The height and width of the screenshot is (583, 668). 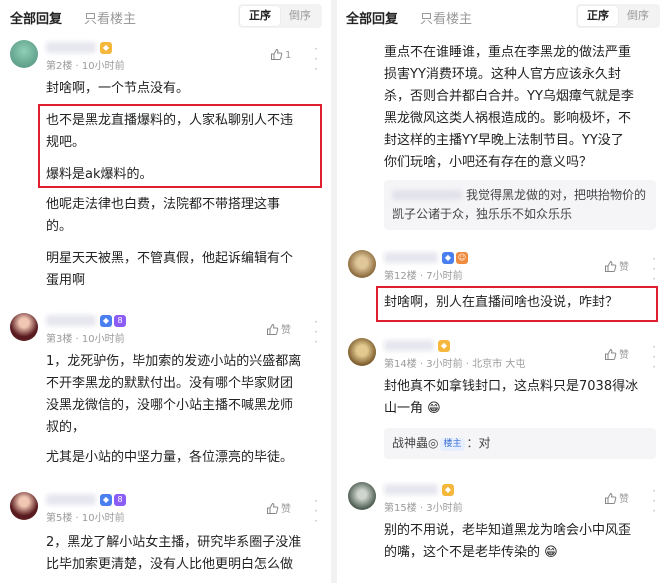 I want to click on text-line: 1，龙死驴伤，毕加索的发迹小站的兴盛都离, so click(x=174, y=361).